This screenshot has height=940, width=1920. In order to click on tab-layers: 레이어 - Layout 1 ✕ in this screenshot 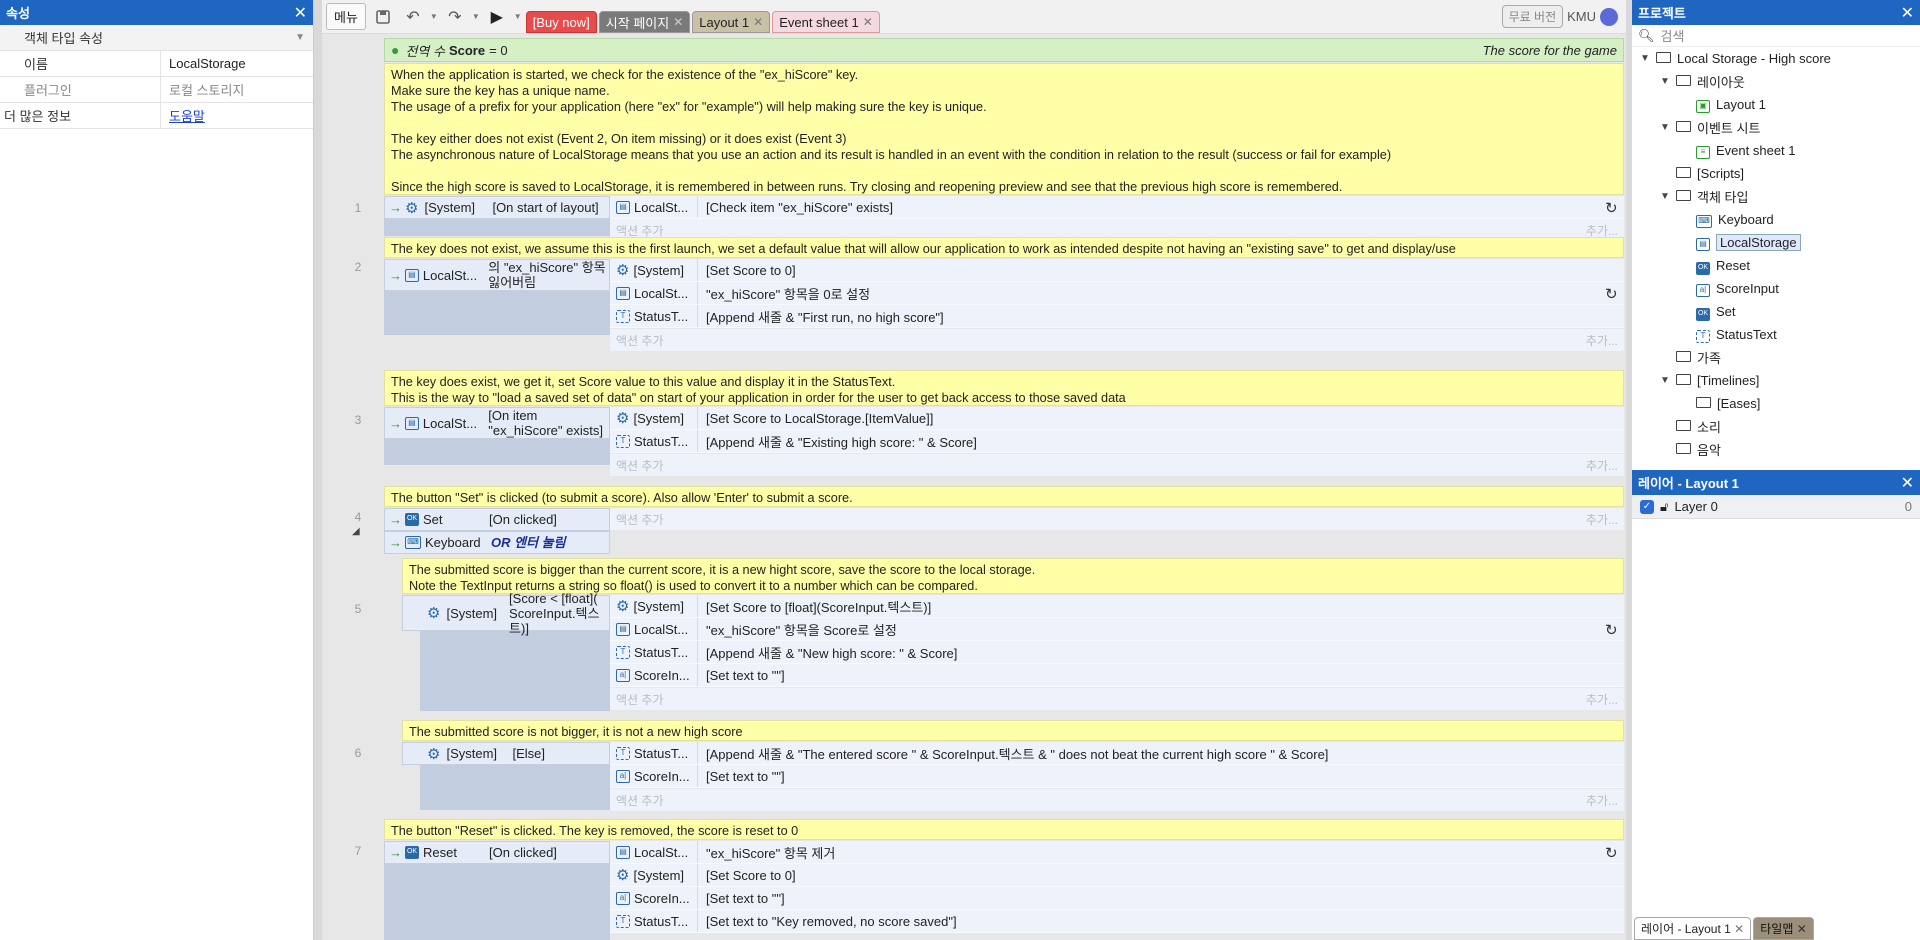, I will do `click(1693, 928)`.